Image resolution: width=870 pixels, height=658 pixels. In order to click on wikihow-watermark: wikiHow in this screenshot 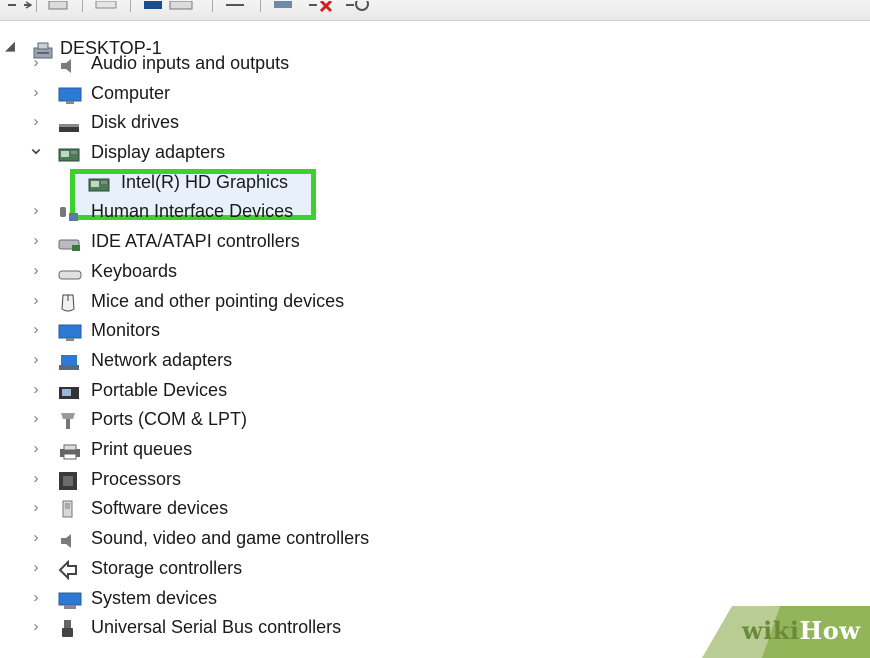, I will do `click(786, 632)`.